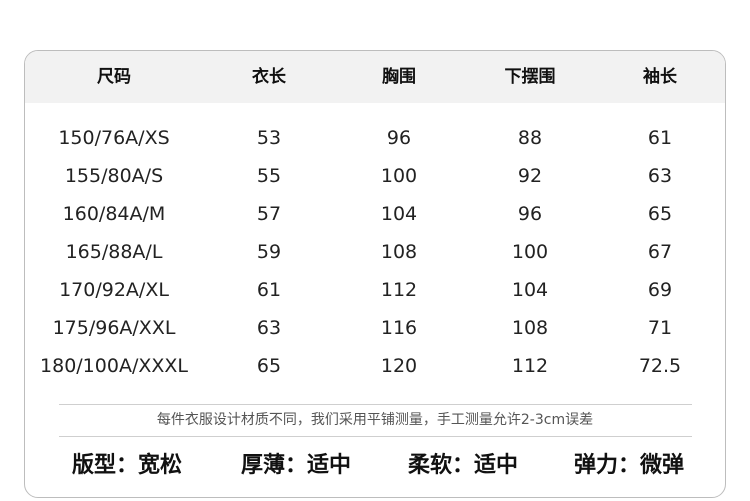  I want to click on header-length: 衣长, so click(269, 77).